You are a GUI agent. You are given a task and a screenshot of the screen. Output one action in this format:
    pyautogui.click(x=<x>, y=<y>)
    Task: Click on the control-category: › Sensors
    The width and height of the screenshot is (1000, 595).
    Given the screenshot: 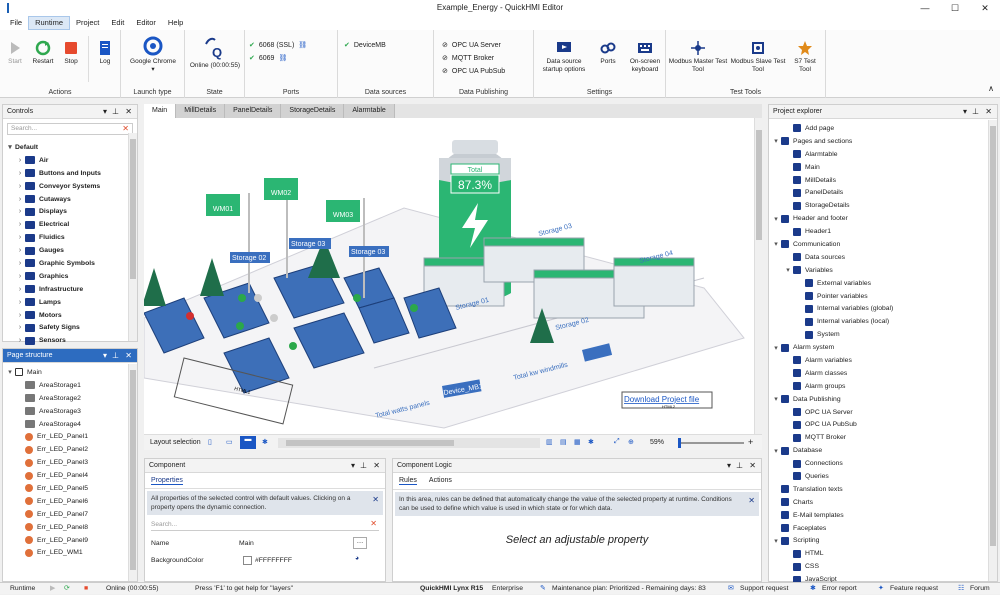 What is the action you would take?
    pyautogui.click(x=66, y=340)
    